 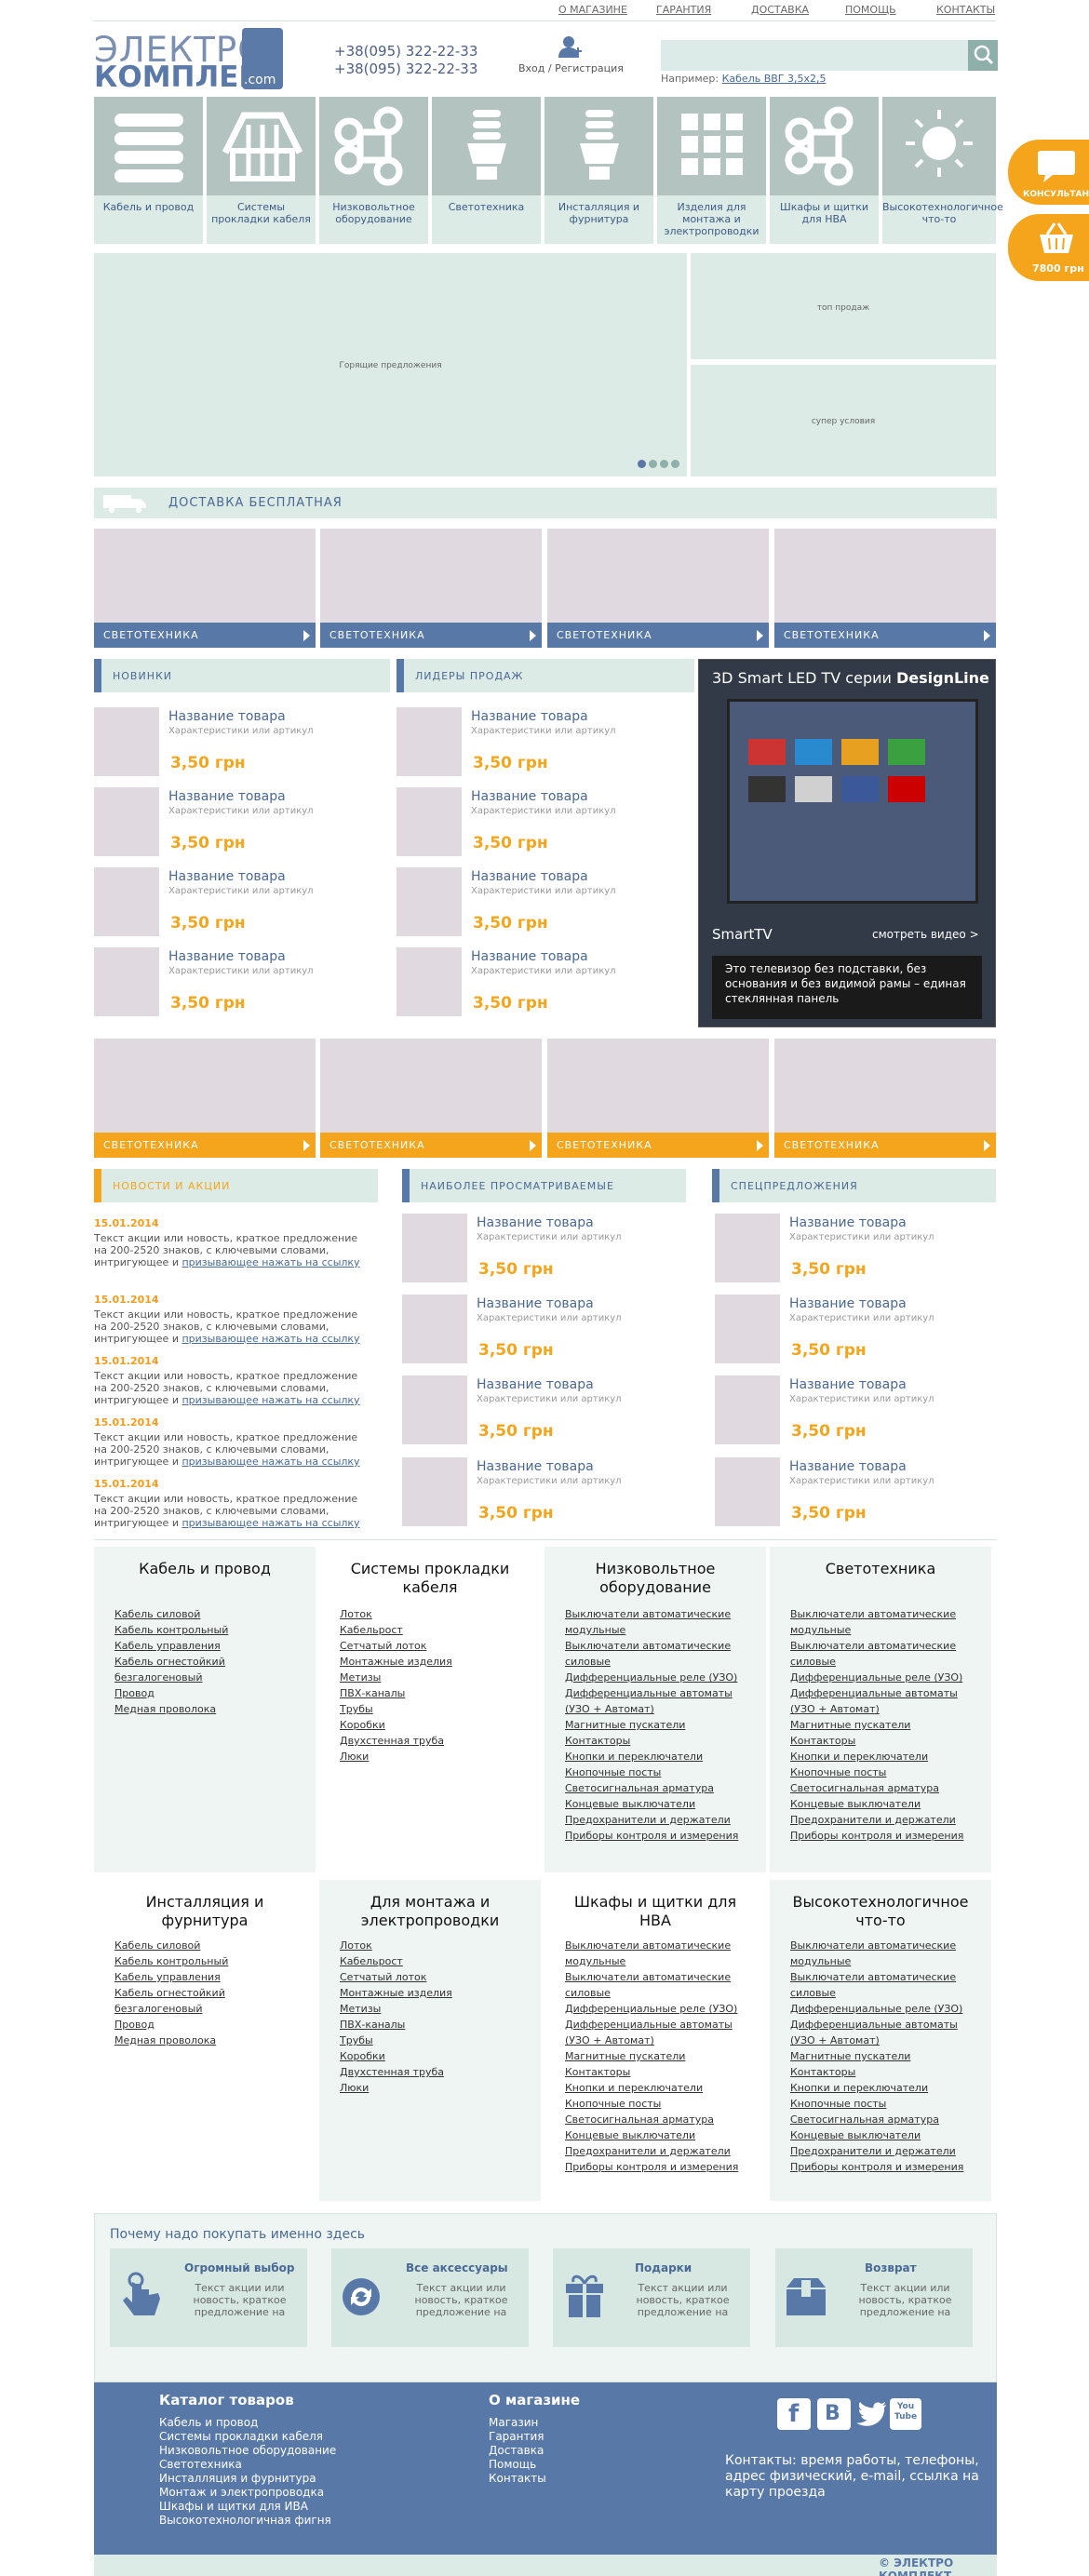 What do you see at coordinates (570, 47) in the screenshot?
I see `user-icon` at bounding box center [570, 47].